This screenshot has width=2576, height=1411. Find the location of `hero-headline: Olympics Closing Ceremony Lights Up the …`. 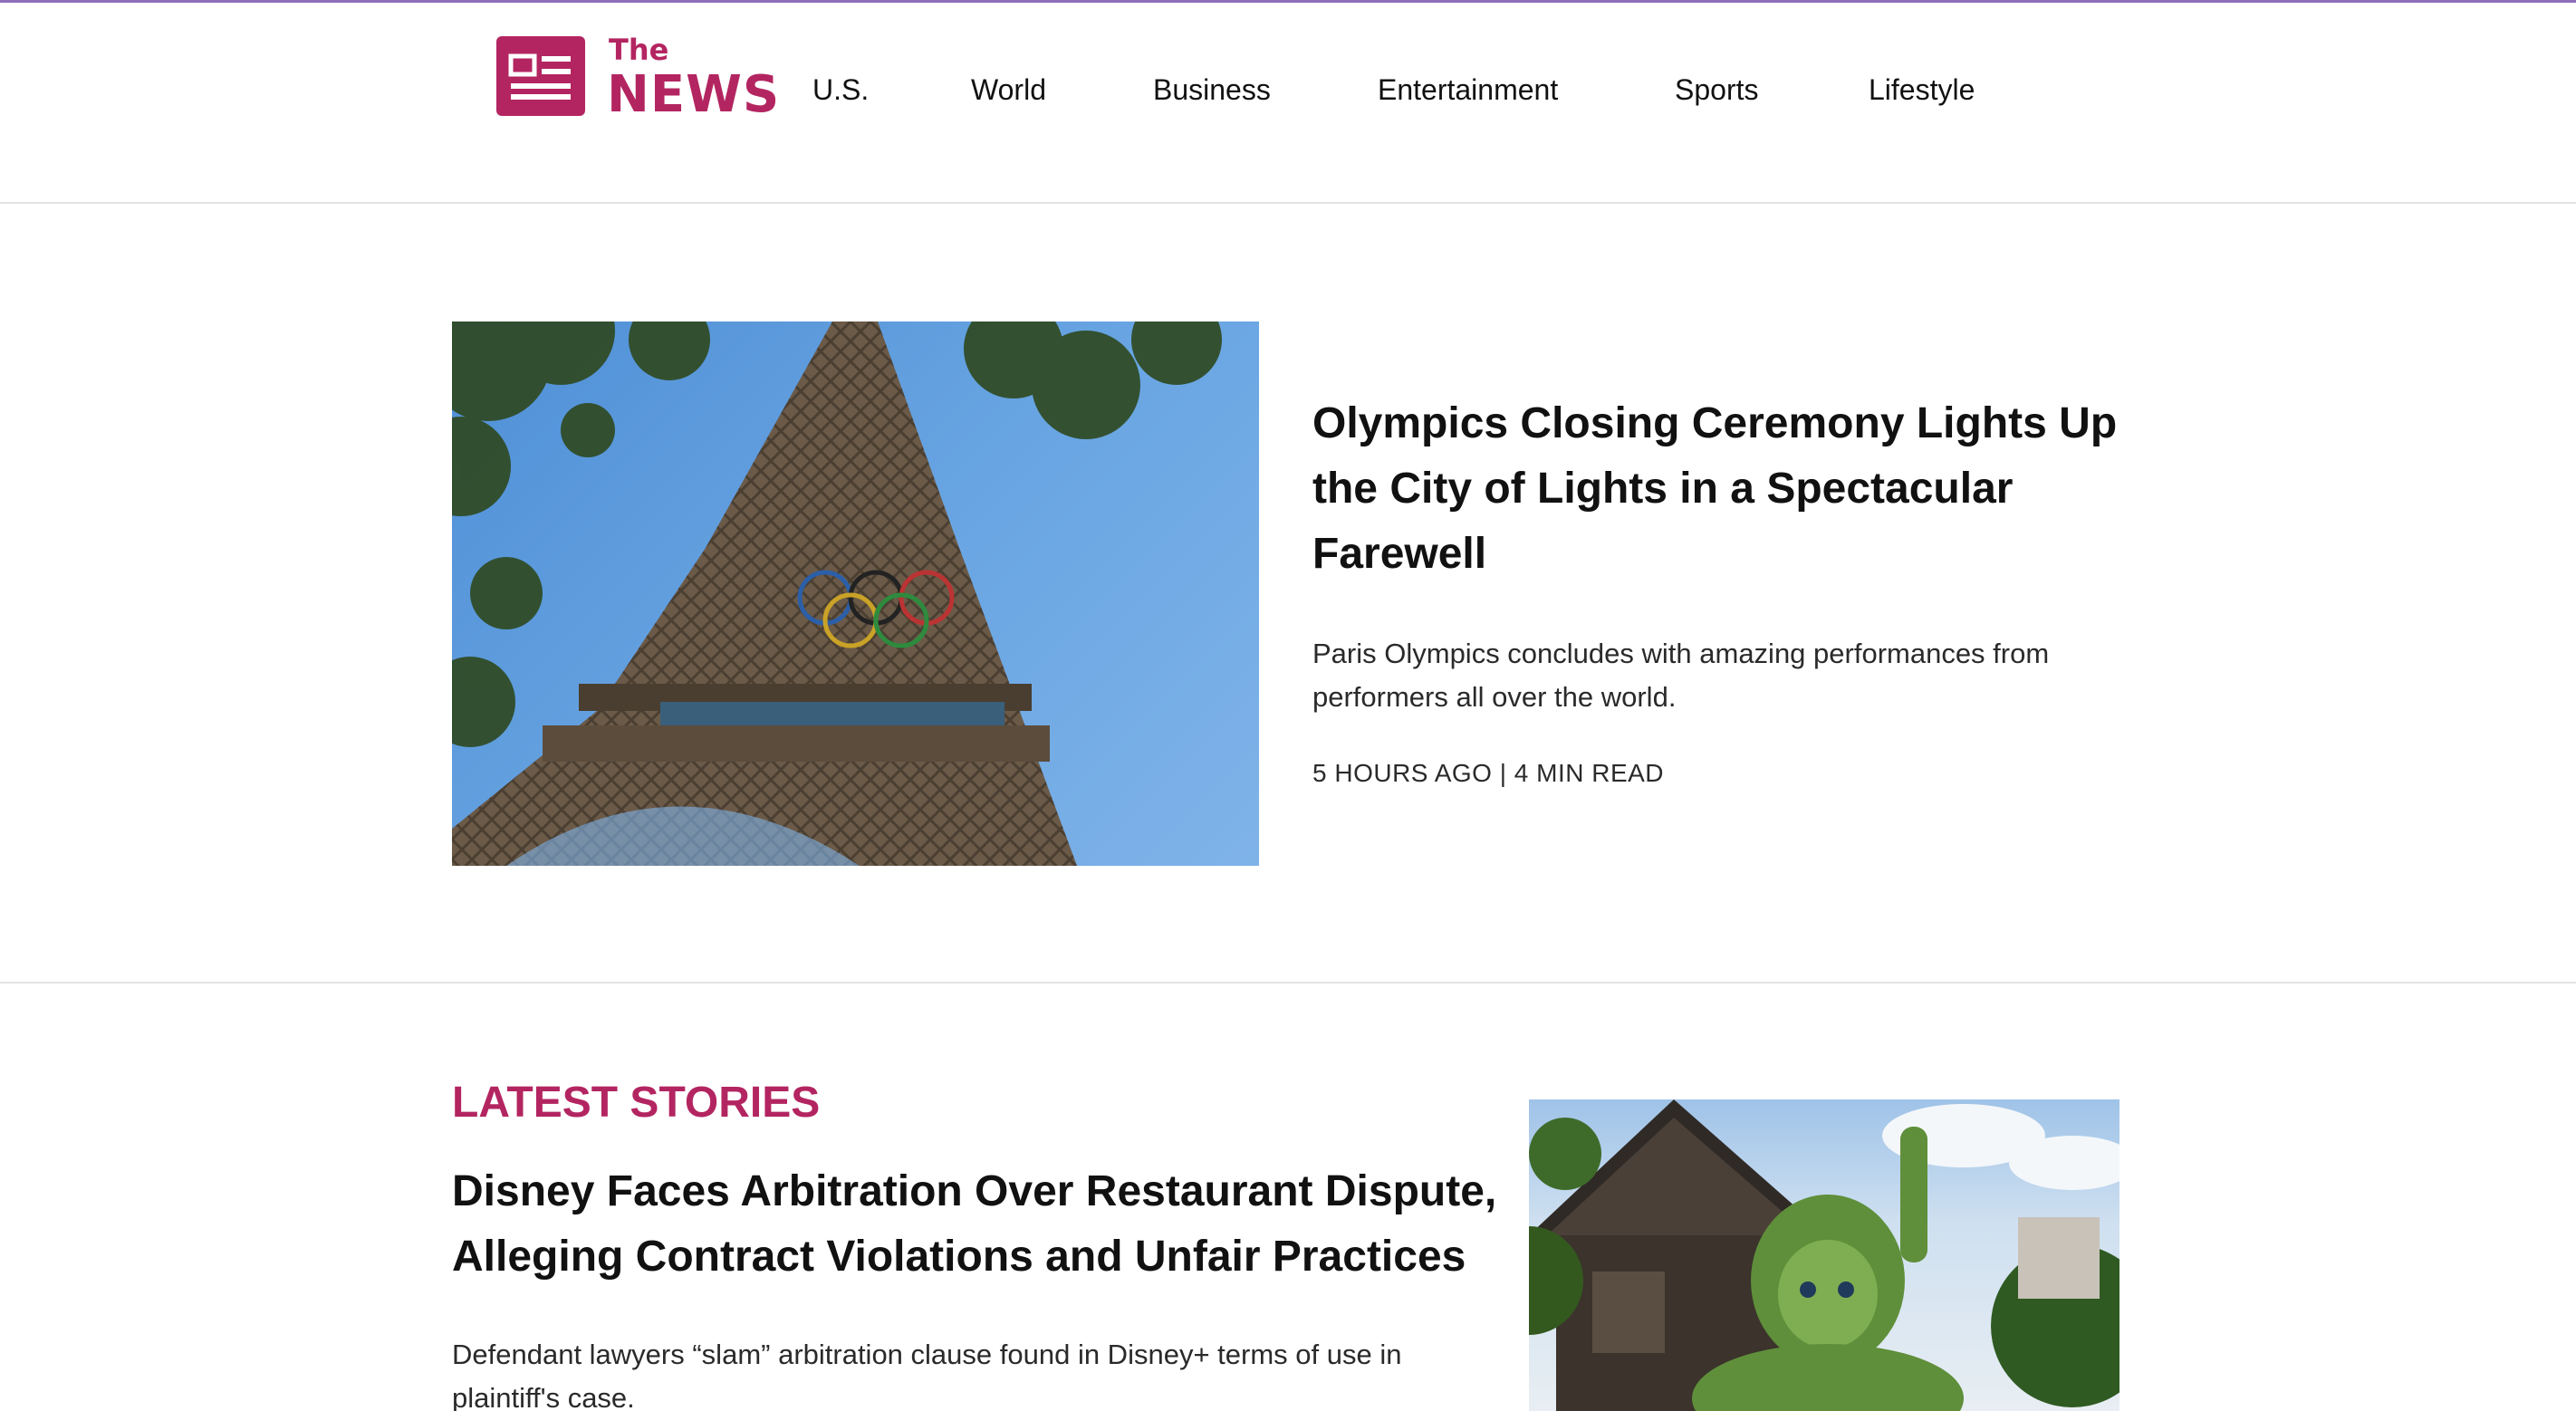

hero-headline: Olympics Closing Ceremony Lights Up the … is located at coordinates (1720, 489).